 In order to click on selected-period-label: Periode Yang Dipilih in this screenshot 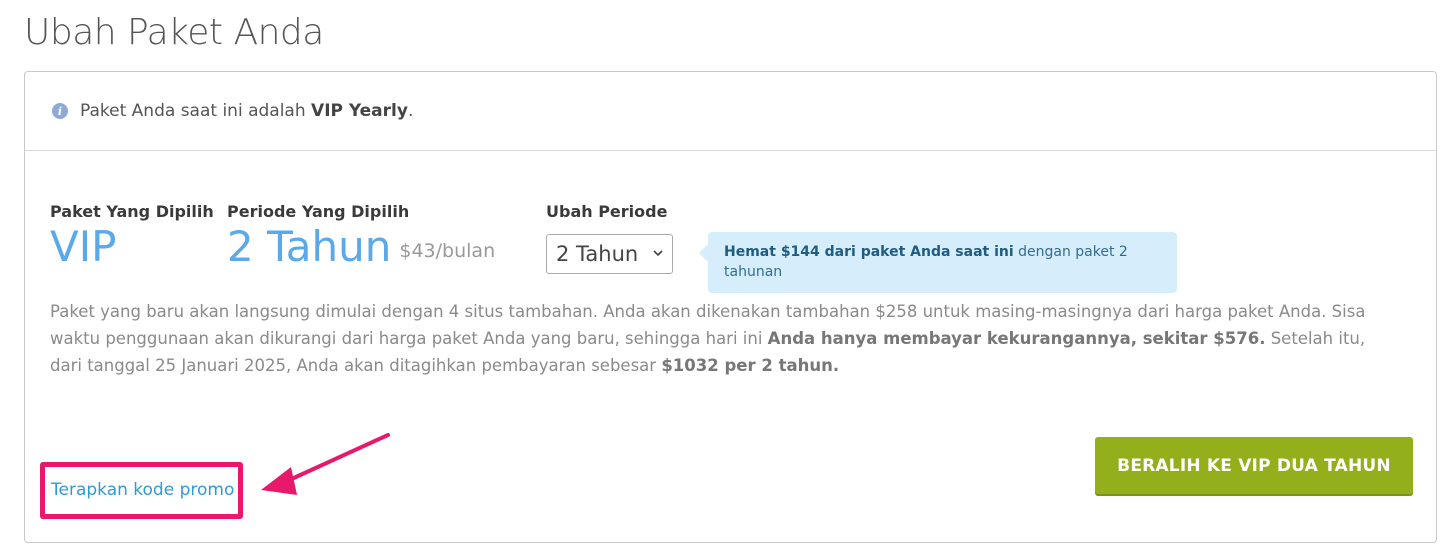, I will do `click(318, 211)`.